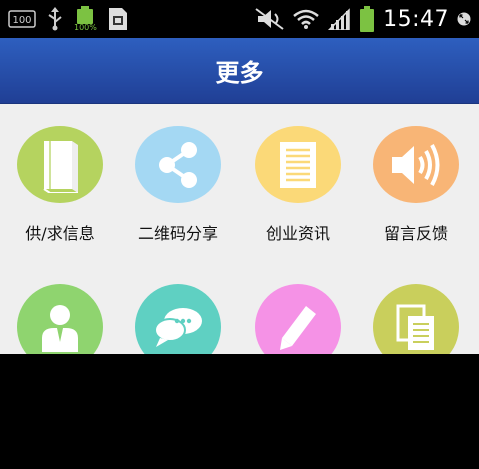 This screenshot has width=479, height=469. Describe the element at coordinates (416, 319) in the screenshot. I see `documents-icon` at that location.